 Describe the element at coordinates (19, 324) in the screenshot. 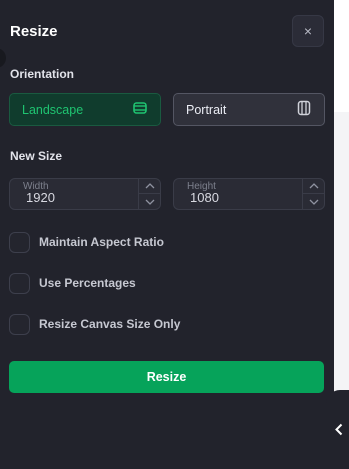

I see `resize-canvas-only-checkbox` at that location.